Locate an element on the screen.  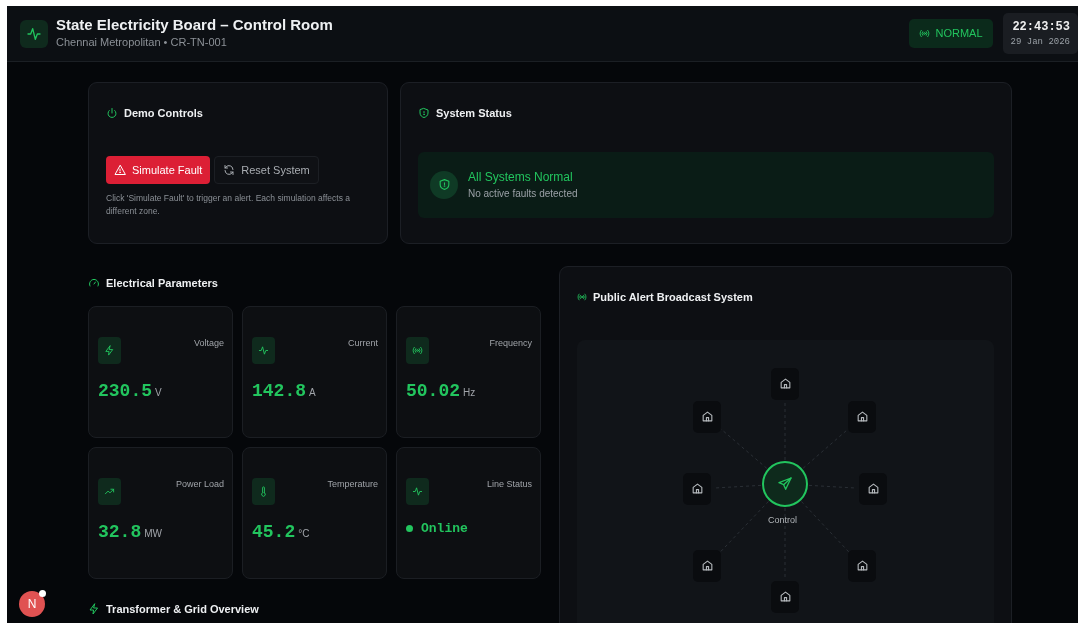
clock-time: 22:43:53 is located at coordinates (1040, 27).